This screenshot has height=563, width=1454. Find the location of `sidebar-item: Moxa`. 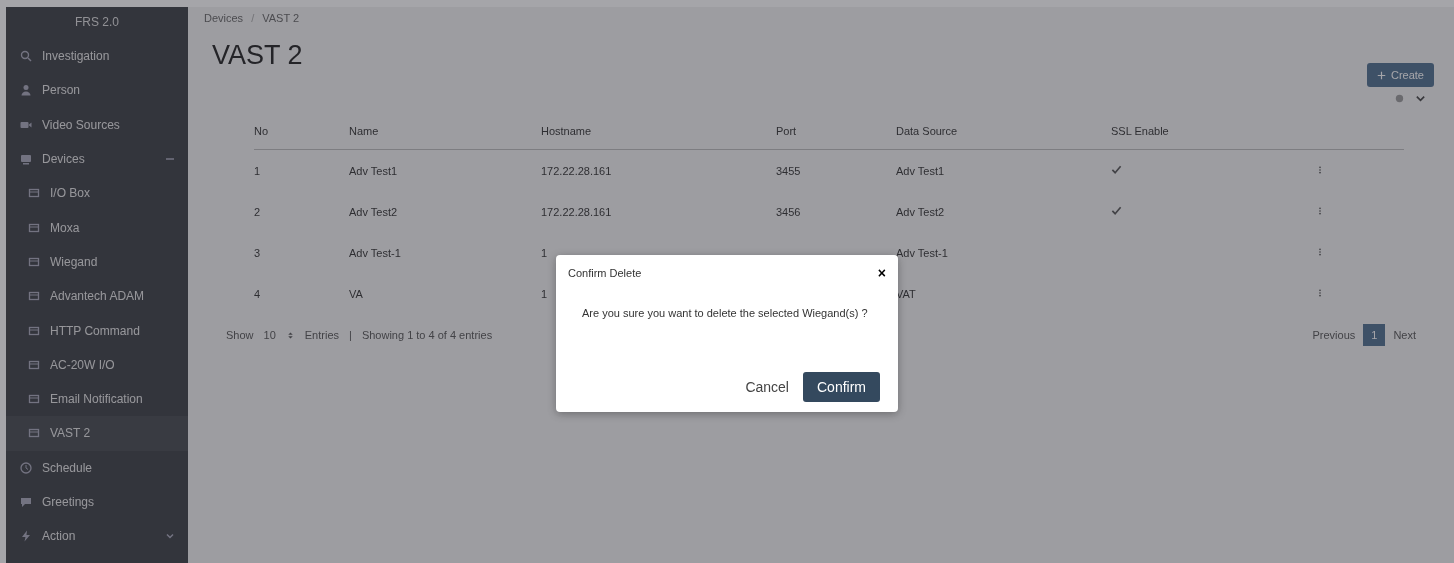

sidebar-item: Moxa is located at coordinates (97, 227).